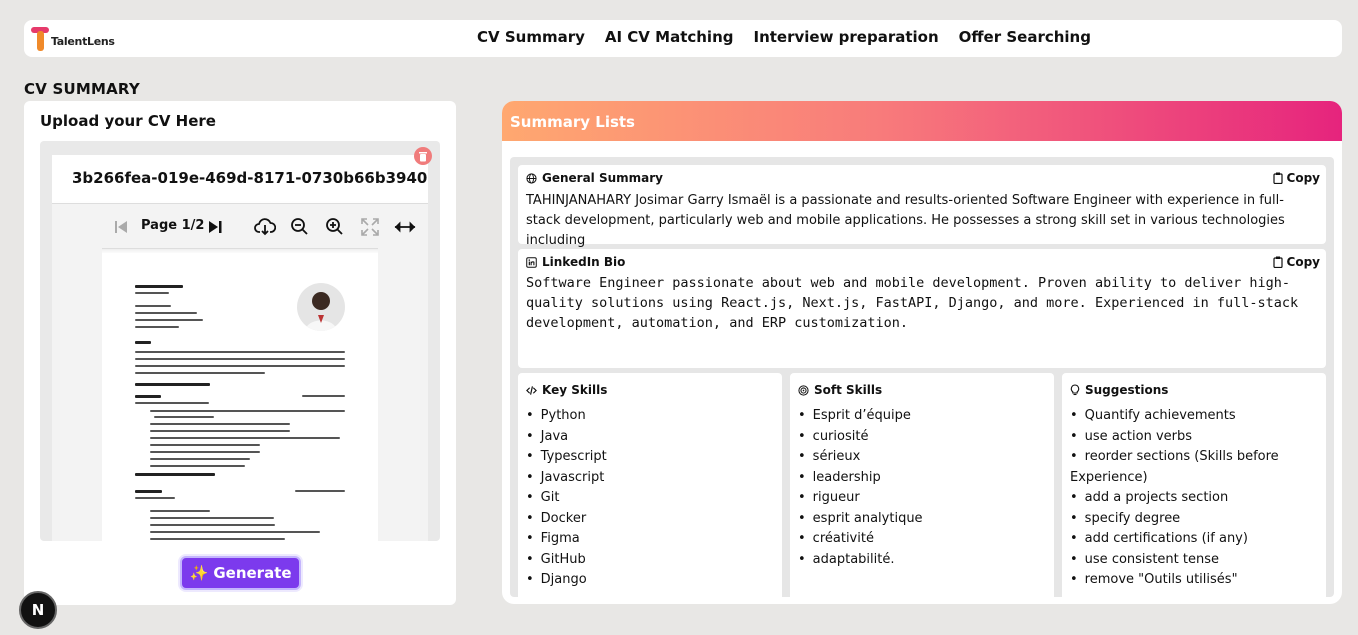  I want to click on generate-button: ✨ Generate, so click(240, 573).